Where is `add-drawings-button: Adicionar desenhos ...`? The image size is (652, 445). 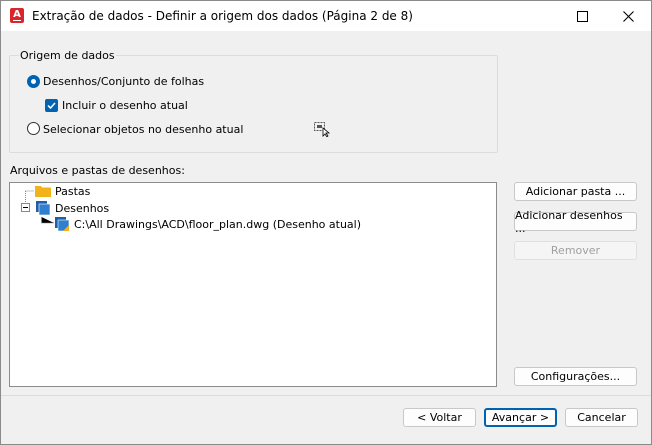 add-drawings-button: Adicionar desenhos ... is located at coordinates (575, 222).